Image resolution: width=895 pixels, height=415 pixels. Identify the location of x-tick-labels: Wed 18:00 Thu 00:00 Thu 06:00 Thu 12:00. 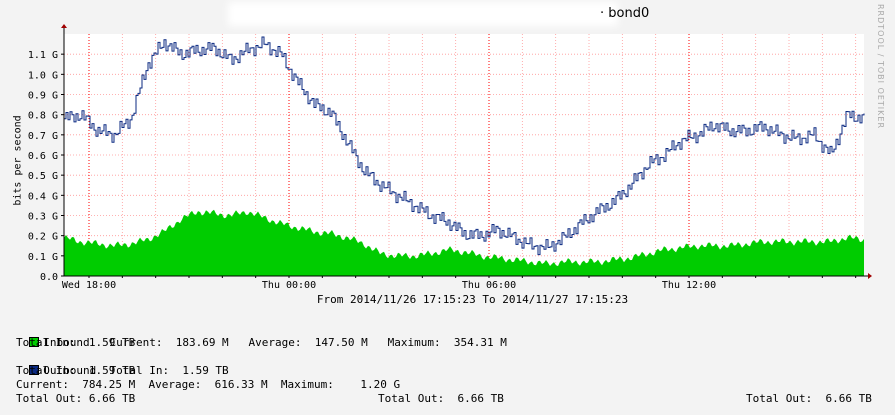
(389, 285).